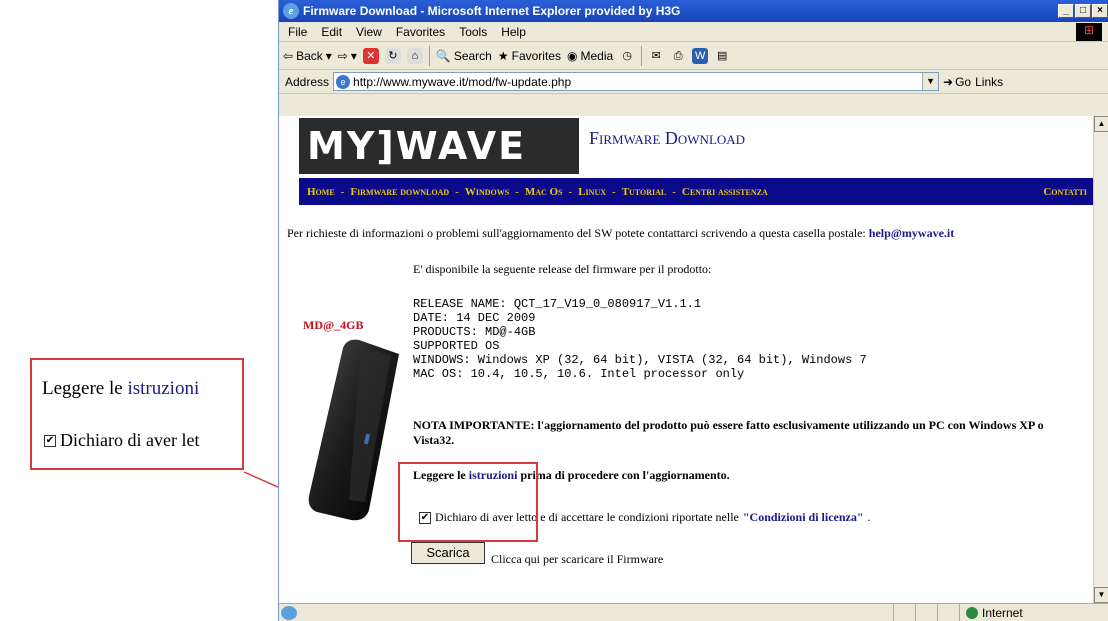 The width and height of the screenshot is (1108, 621). I want to click on media-button: ◉ Media, so click(590, 56).